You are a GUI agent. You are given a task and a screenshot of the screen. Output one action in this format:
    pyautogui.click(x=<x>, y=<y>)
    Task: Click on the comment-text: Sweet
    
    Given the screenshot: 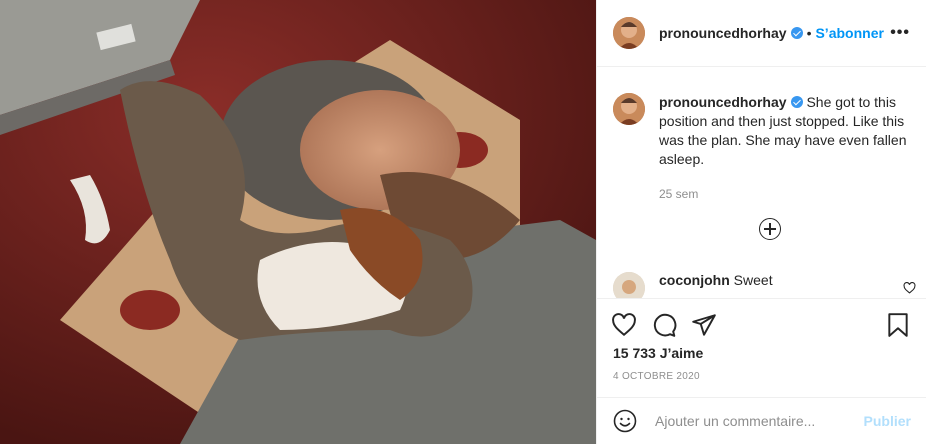 What is the action you would take?
    pyautogui.click(x=753, y=280)
    